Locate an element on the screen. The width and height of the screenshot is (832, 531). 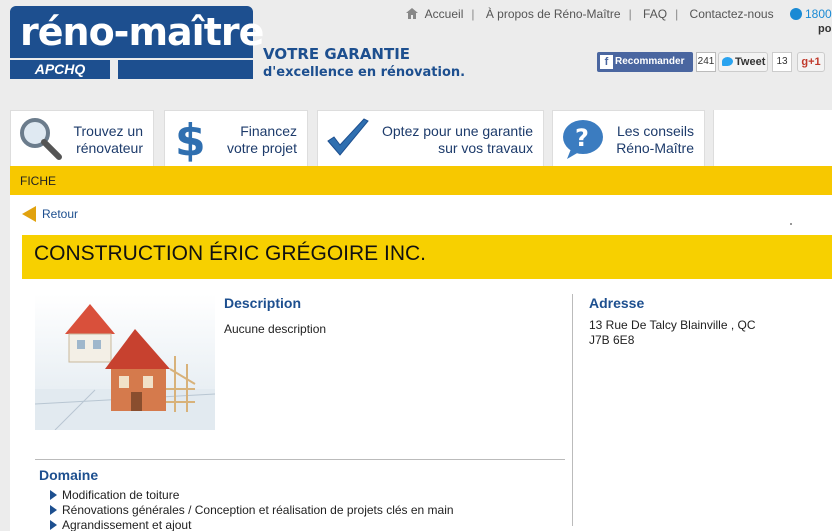
phone-link: 1800 is located at coordinates (811, 14).